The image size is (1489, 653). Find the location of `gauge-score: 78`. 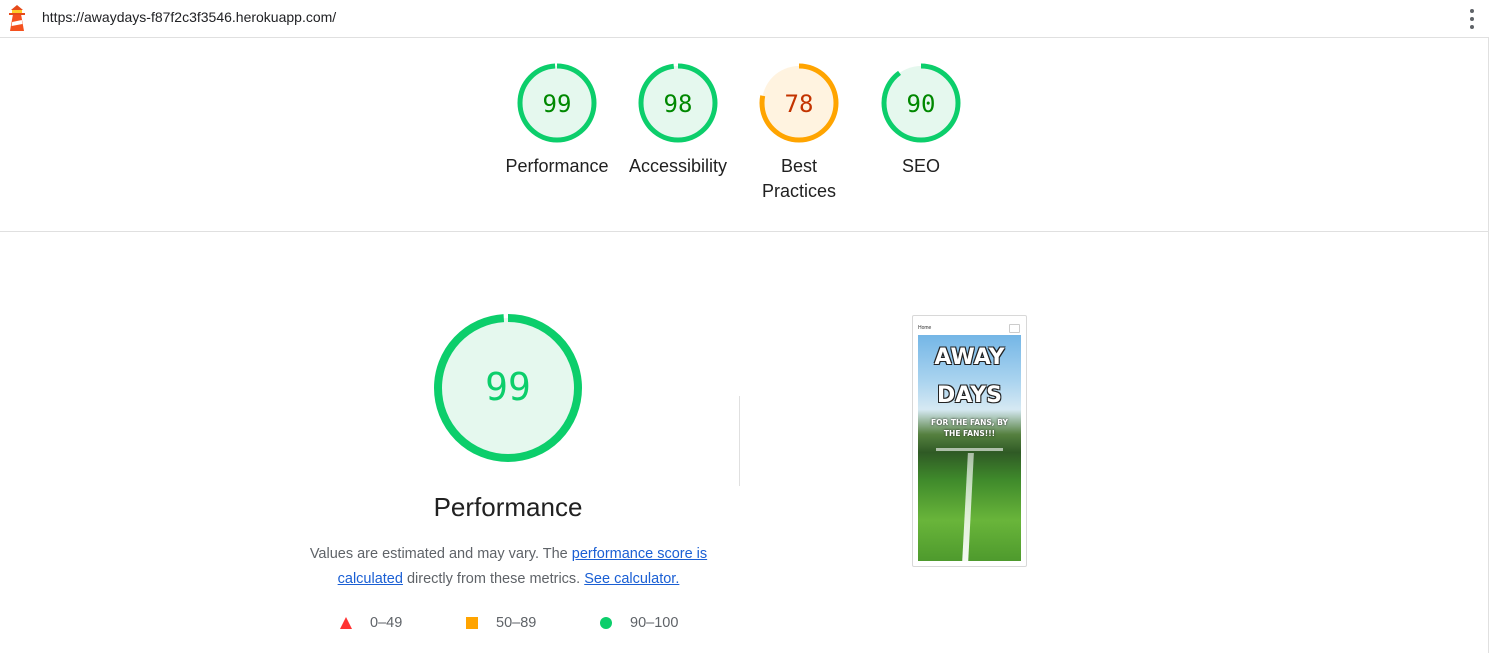

gauge-score: 78 is located at coordinates (799, 104).